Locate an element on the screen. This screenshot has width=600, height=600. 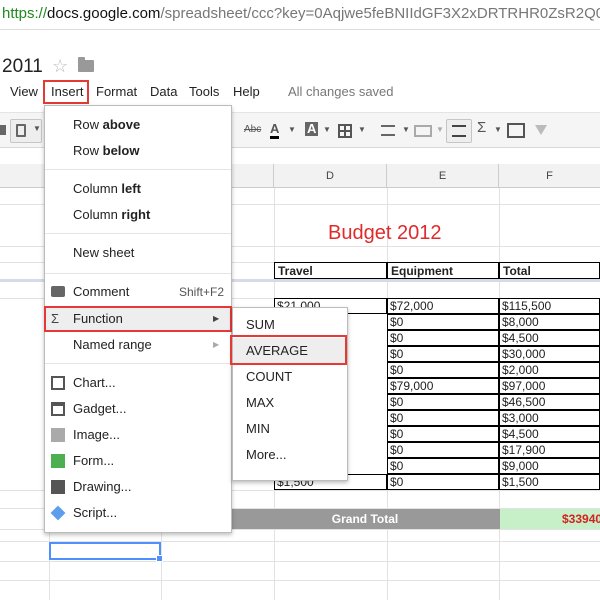
wrap-text-button is located at coordinates (459, 131).